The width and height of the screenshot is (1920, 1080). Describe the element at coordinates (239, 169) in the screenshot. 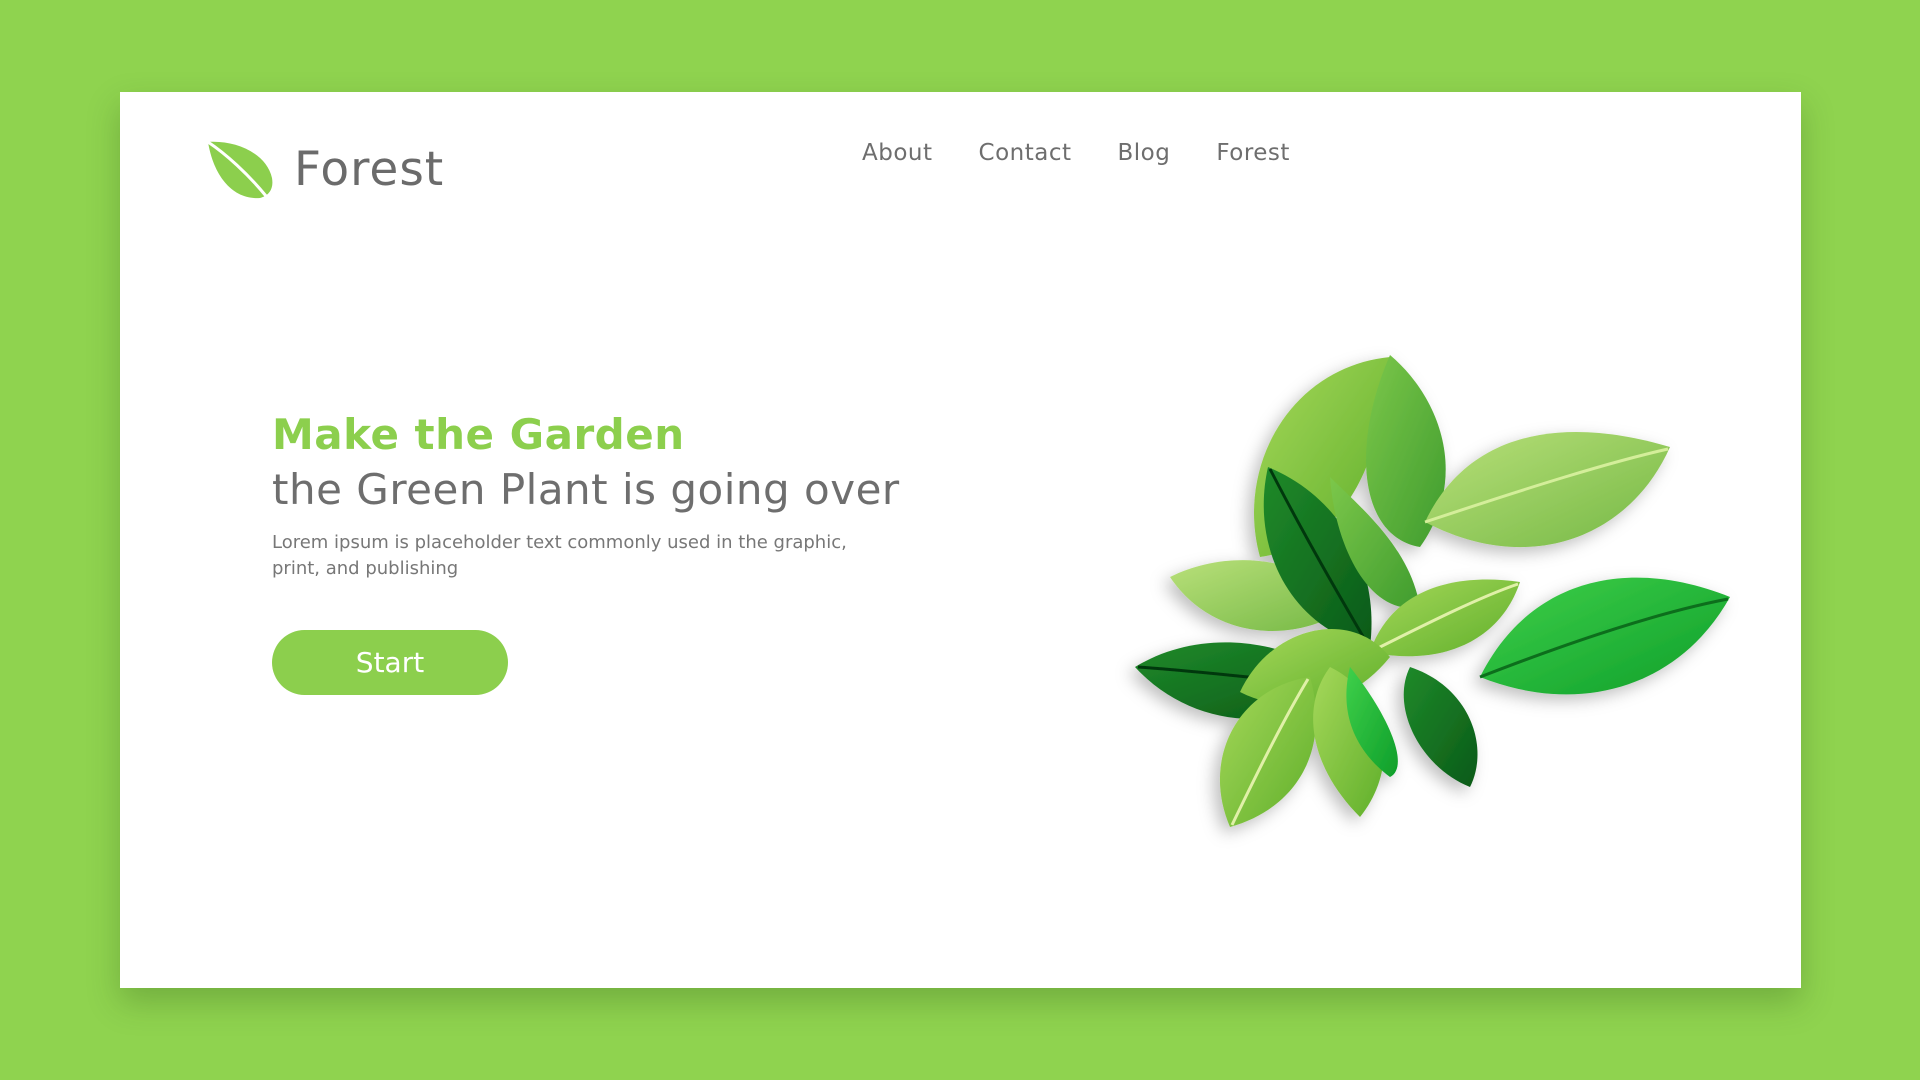

I see `leaf-icon` at that location.